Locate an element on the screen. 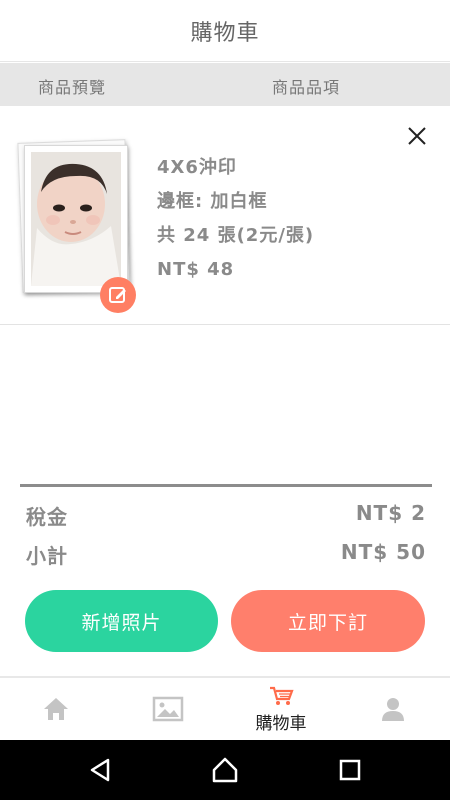 The width and height of the screenshot is (450, 800). home-button is located at coordinates (225, 770).